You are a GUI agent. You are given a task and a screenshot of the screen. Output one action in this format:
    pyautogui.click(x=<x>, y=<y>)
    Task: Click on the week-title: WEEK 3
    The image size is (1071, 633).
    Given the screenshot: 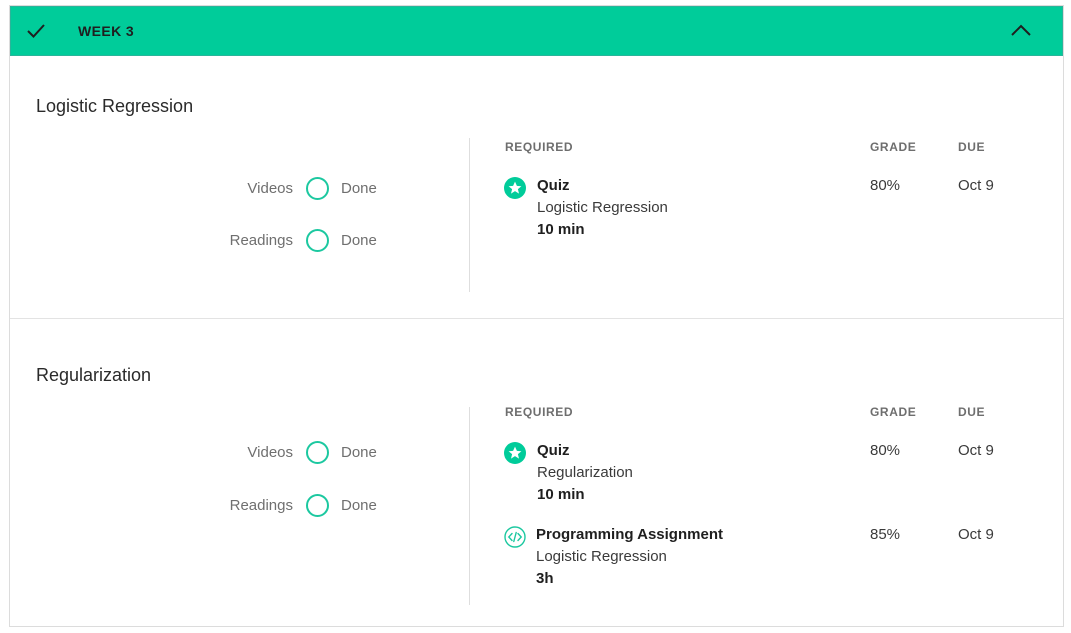 What is the action you would take?
    pyautogui.click(x=106, y=31)
    